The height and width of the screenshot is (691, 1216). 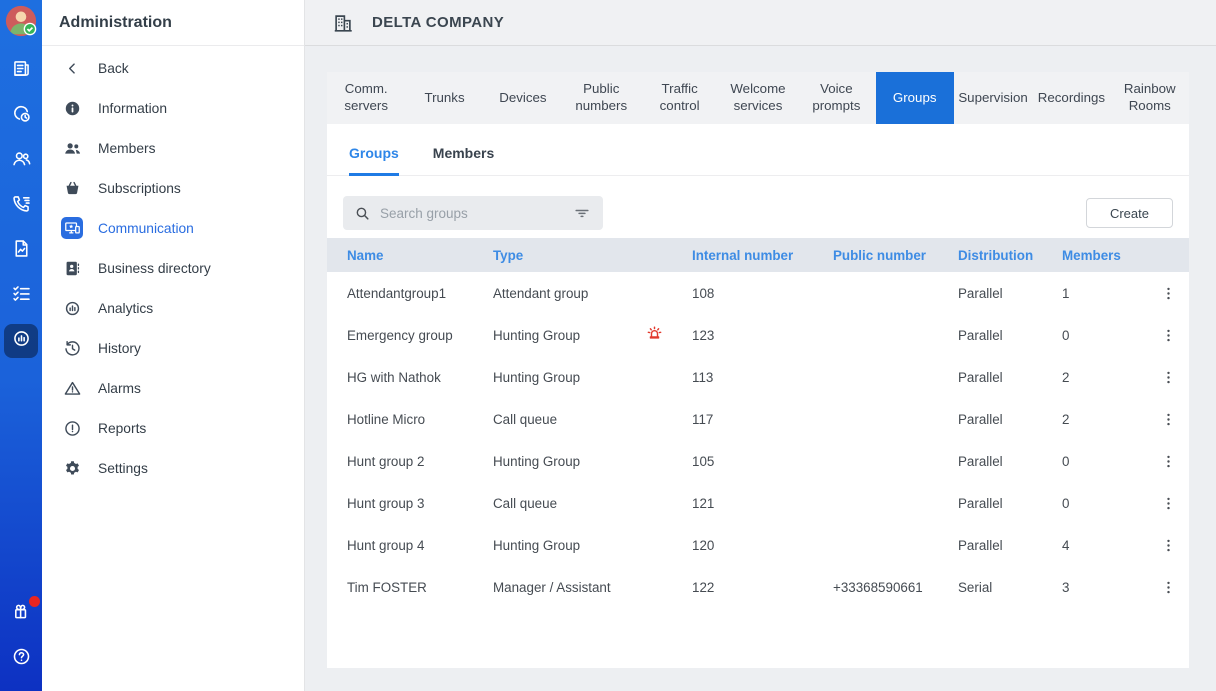 I want to click on rail-item-whats-new, so click(x=22, y=613).